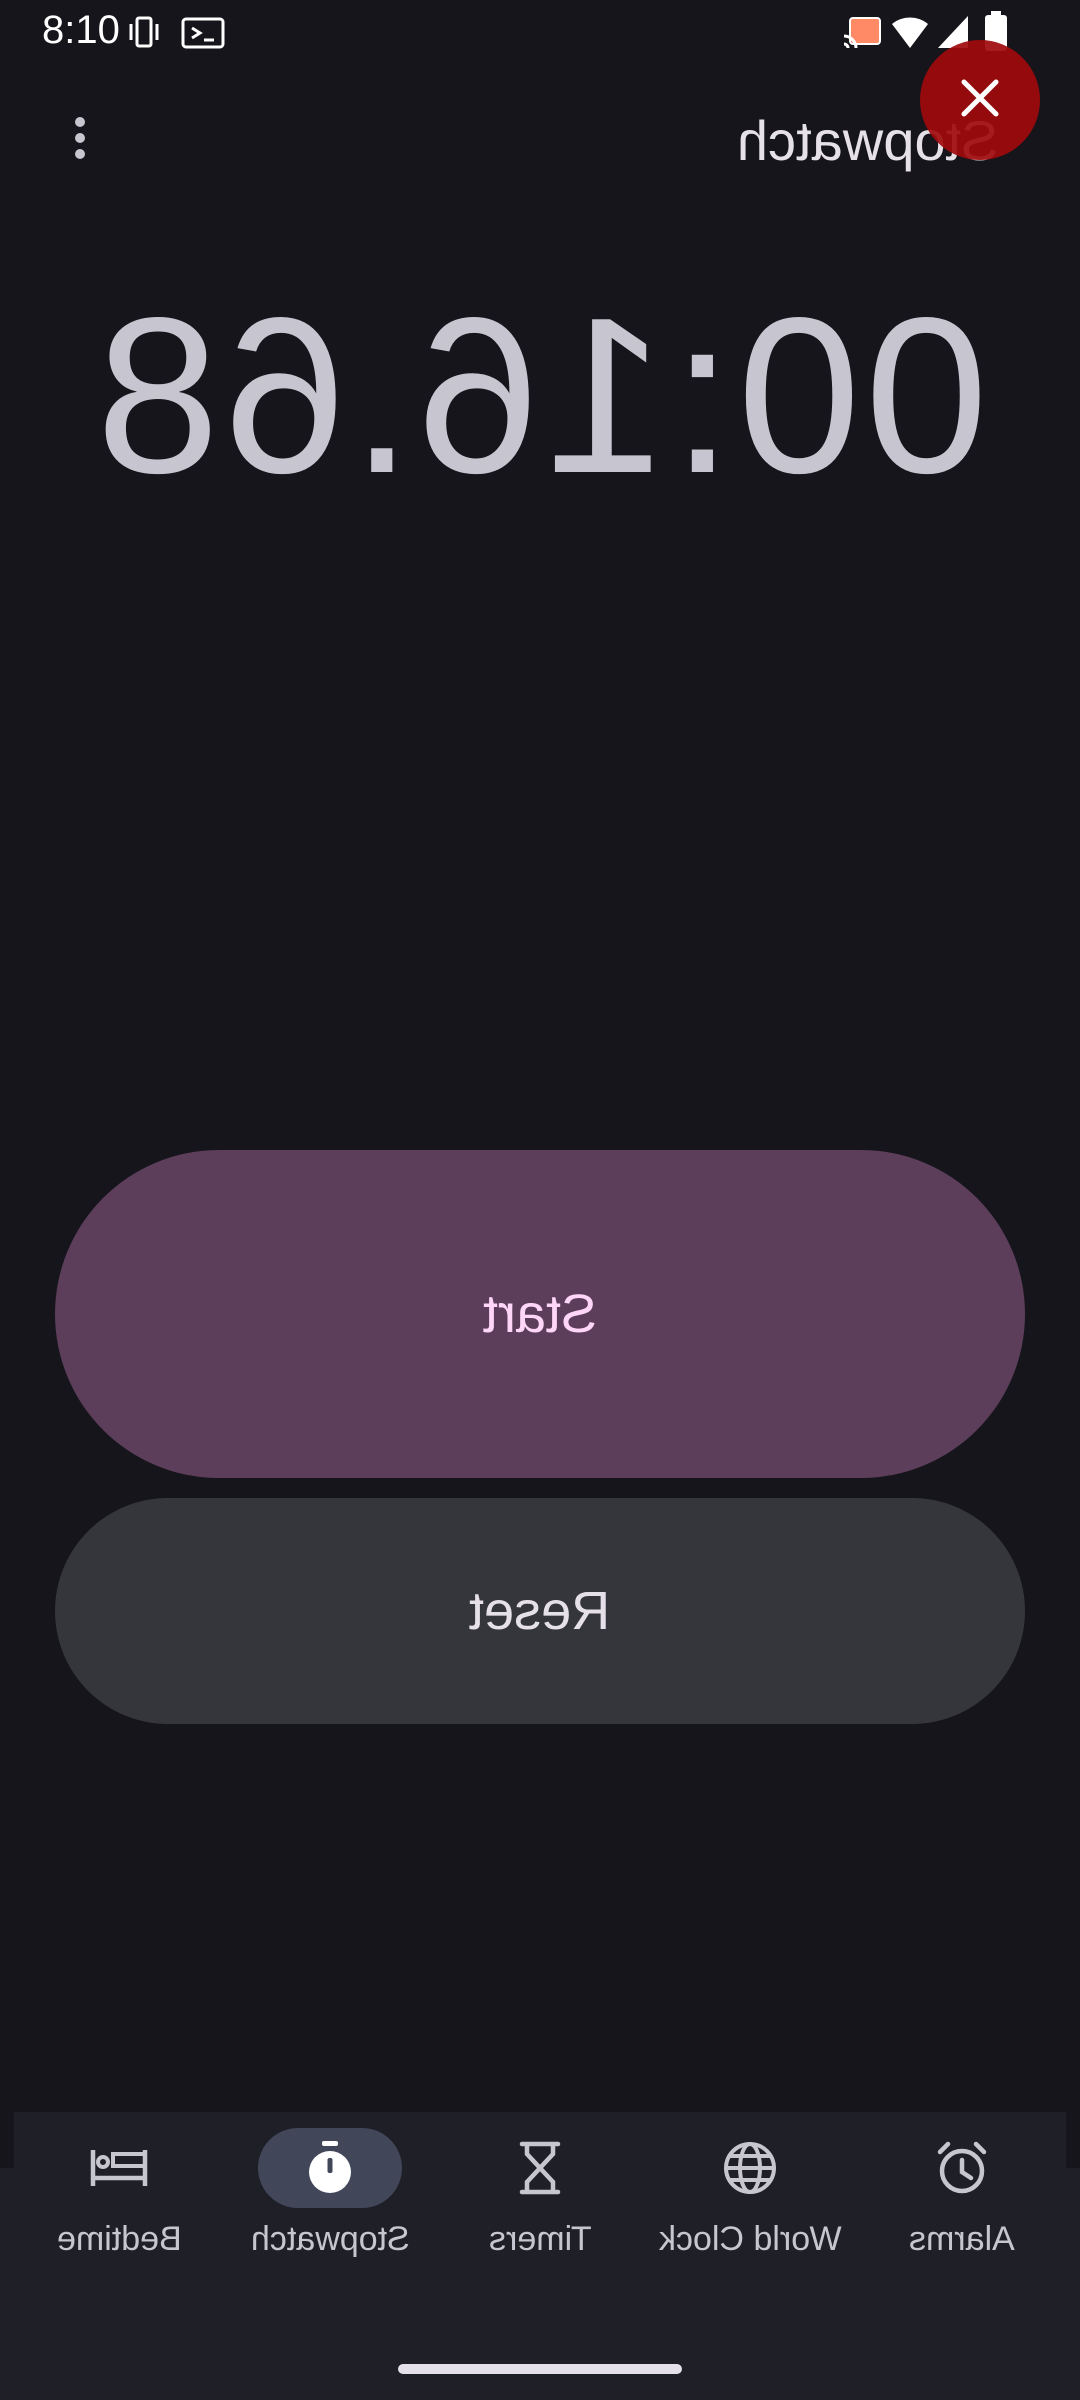 Image resolution: width=1080 pixels, height=2400 pixels. I want to click on nav-label-text: Stopwatch, so click(330, 2239).